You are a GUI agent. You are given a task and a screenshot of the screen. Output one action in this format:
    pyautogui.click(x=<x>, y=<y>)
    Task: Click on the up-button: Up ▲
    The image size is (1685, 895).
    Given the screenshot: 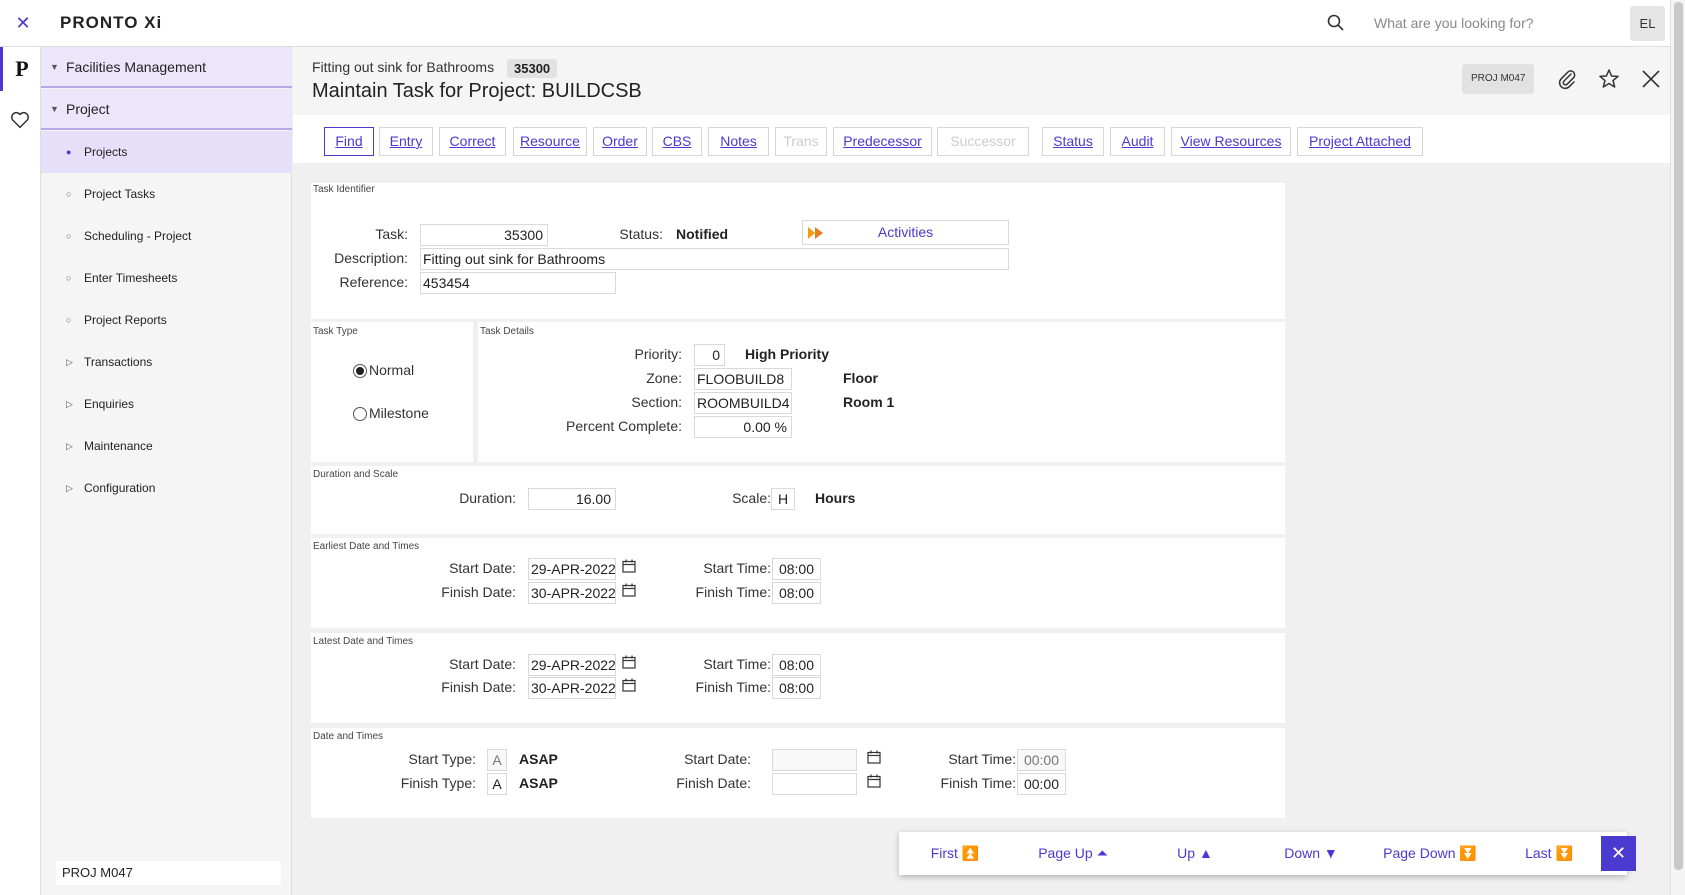 What is the action you would take?
    pyautogui.click(x=1195, y=853)
    